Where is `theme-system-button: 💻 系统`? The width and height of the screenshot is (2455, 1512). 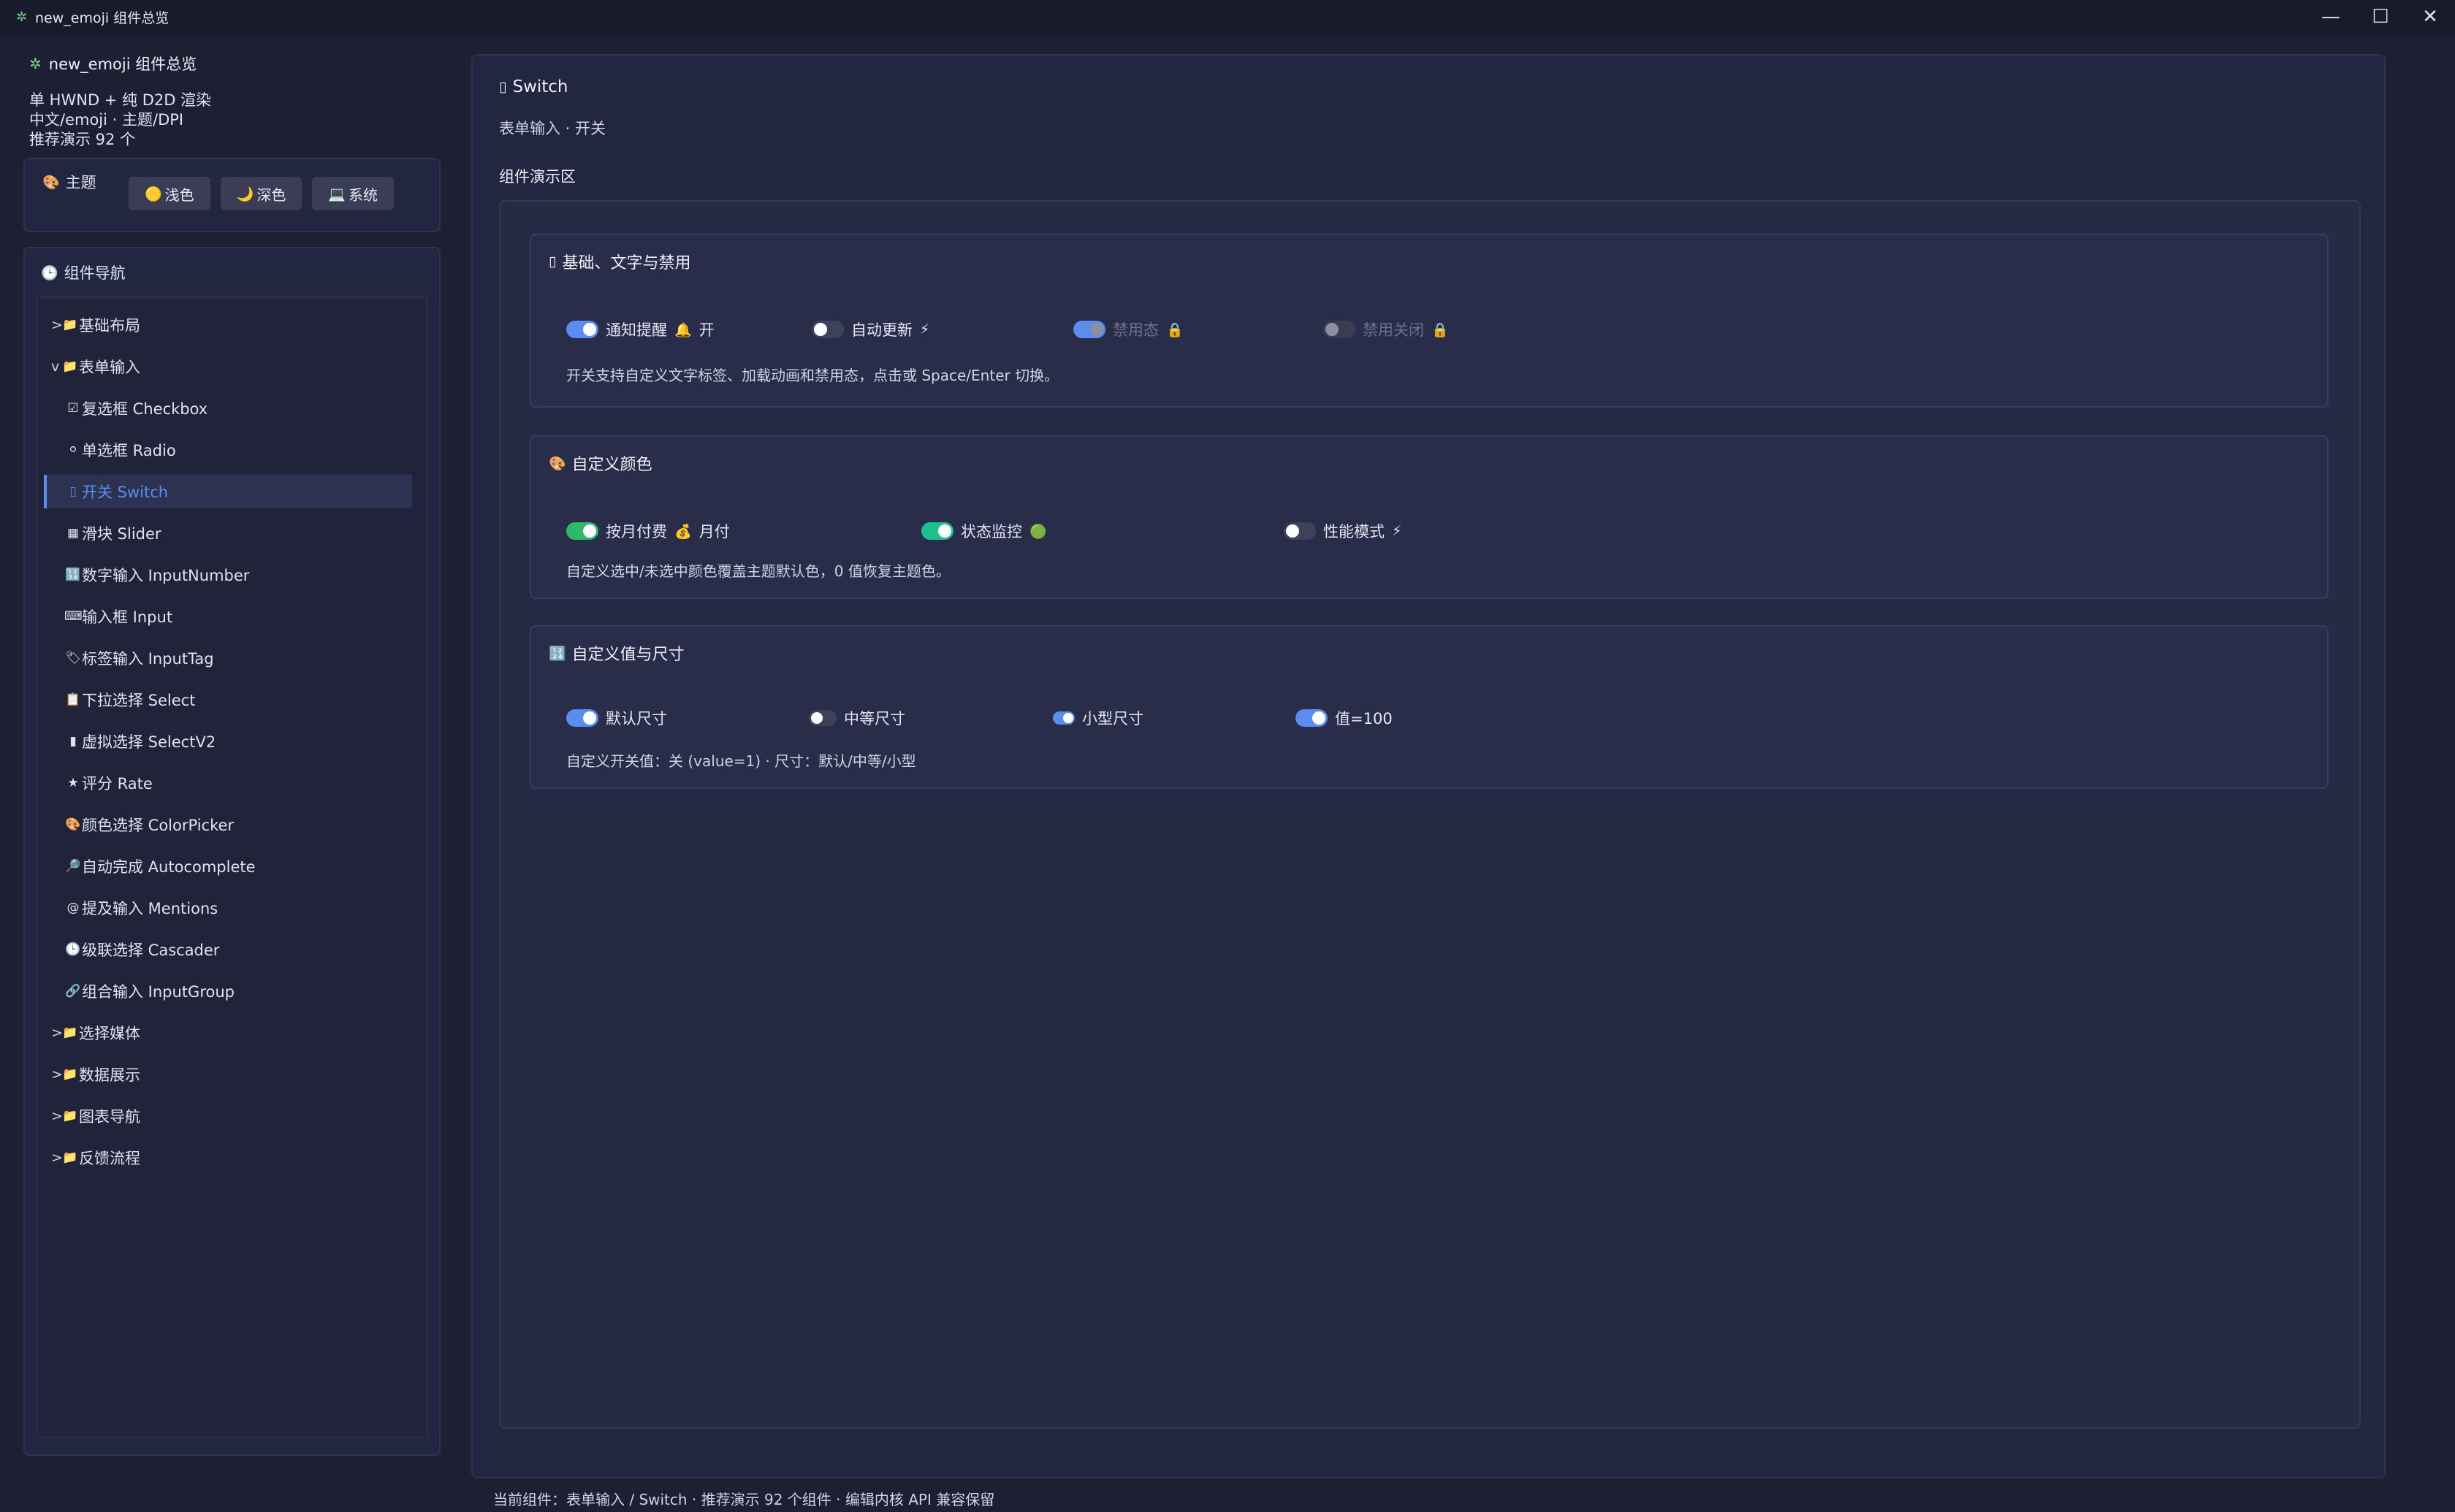 theme-system-button: 💻 系统 is located at coordinates (353, 193).